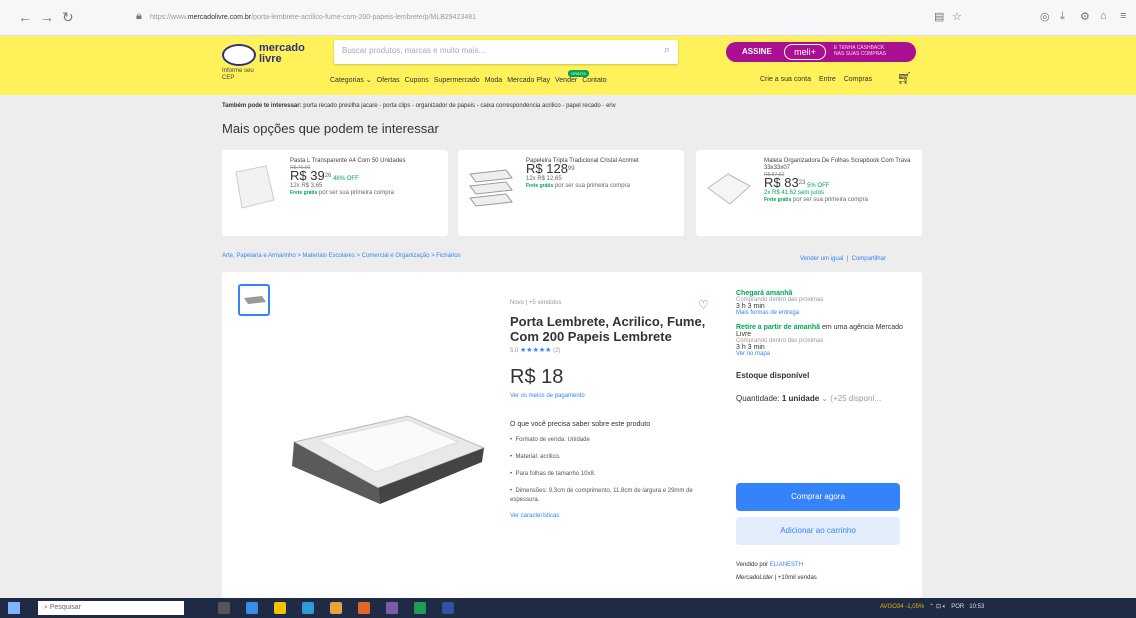 The image size is (1136, 618). Describe the element at coordinates (615, 350) in the screenshot. I see `rating: 5.0 ★★★★★ (2)` at that location.